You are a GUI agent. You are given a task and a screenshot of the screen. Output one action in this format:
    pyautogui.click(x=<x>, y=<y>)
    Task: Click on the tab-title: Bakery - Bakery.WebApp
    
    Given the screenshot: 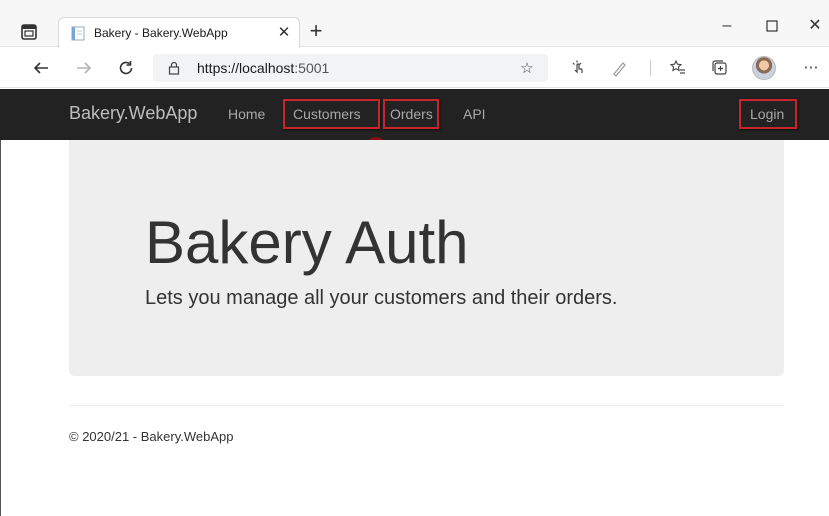 What is the action you would take?
    pyautogui.click(x=161, y=33)
    